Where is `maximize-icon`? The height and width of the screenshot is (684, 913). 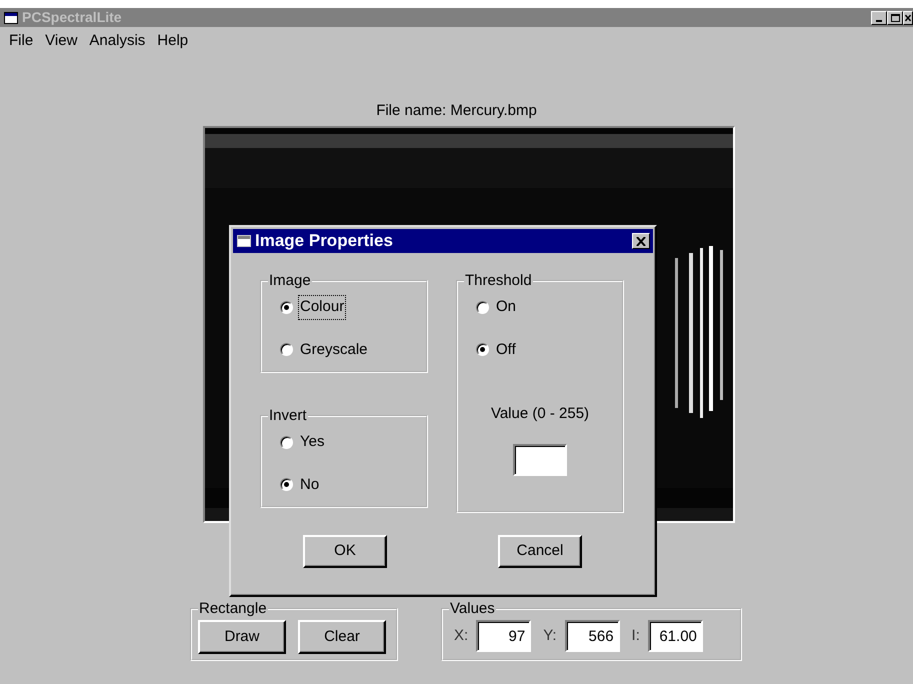
maximize-icon is located at coordinates (895, 17).